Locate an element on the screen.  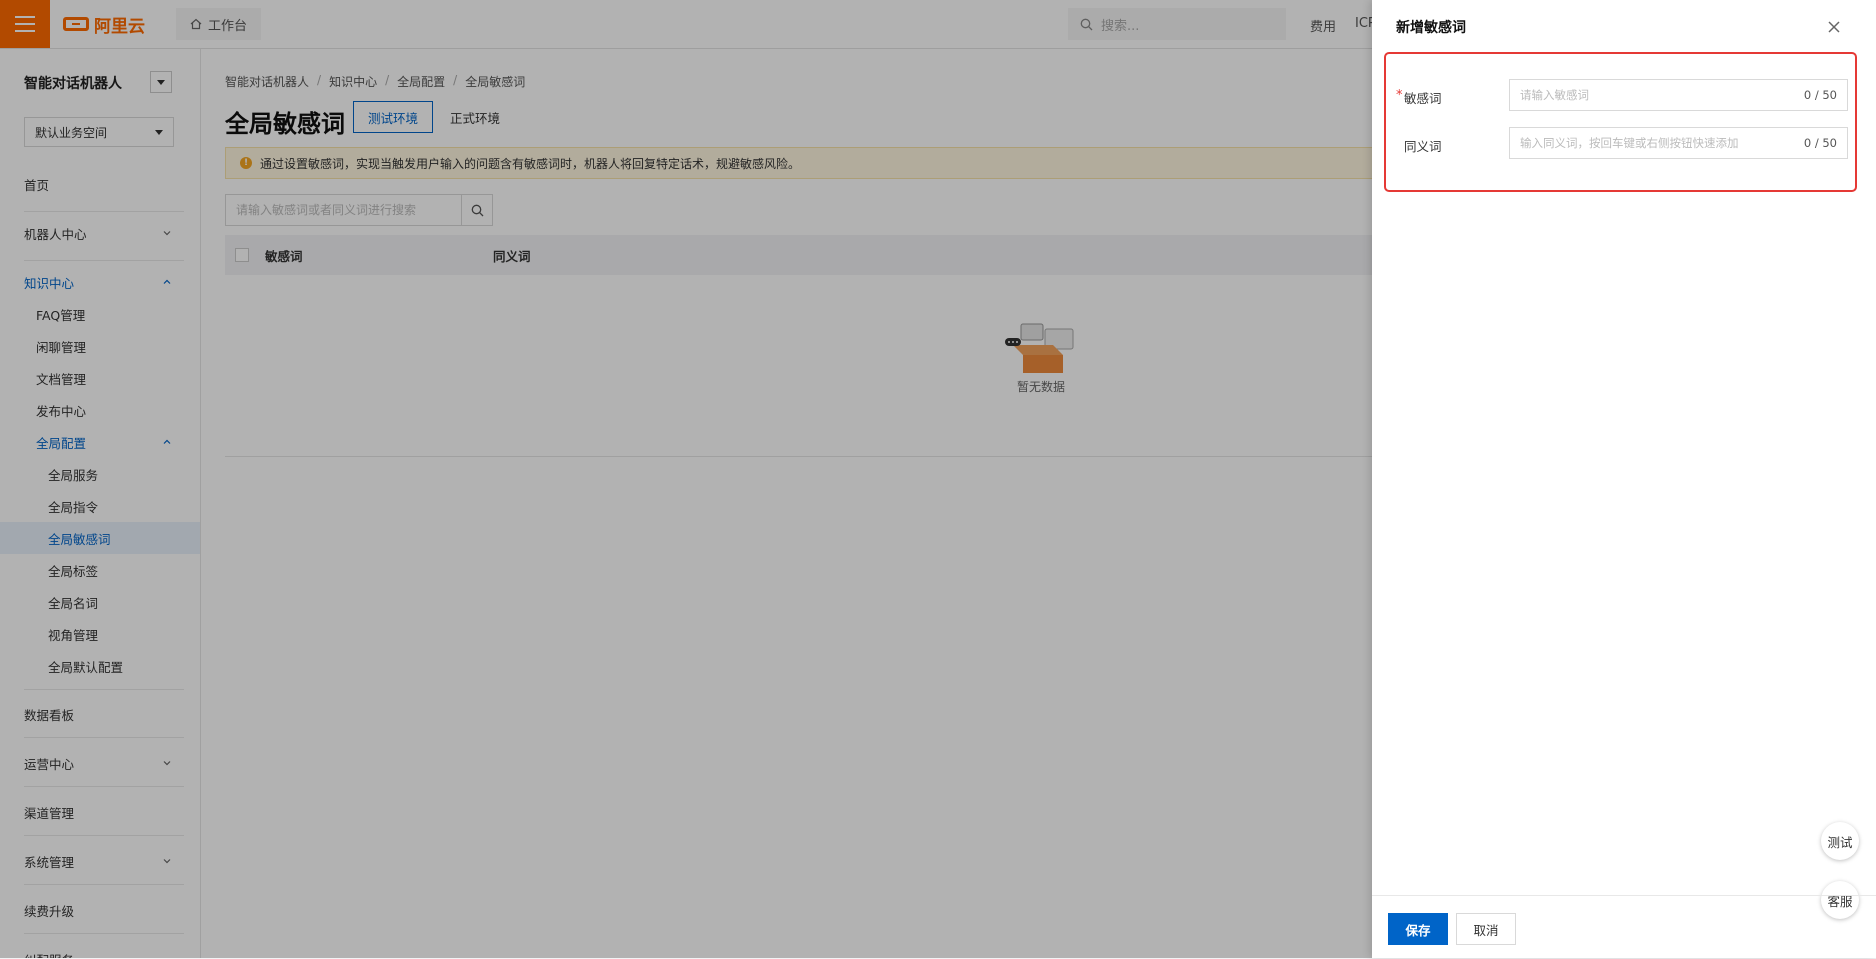
test-float-button: 测试 is located at coordinates (1840, 841).